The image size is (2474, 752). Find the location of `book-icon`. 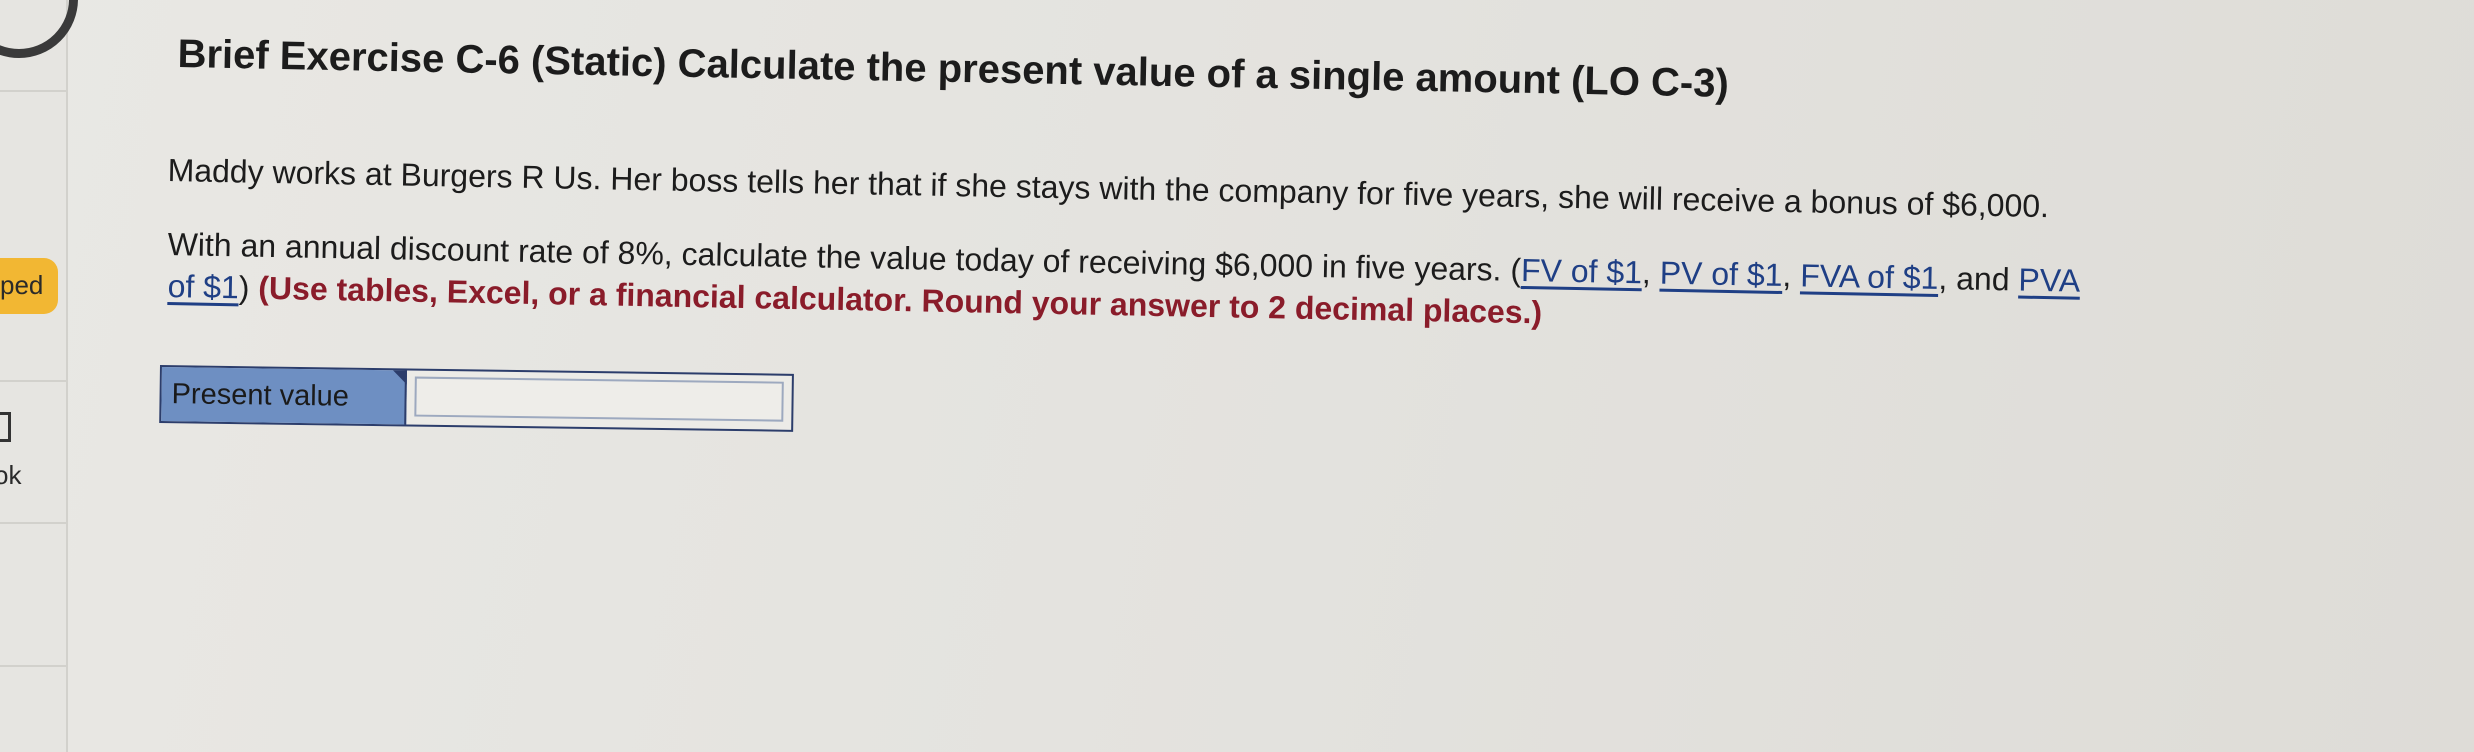

book-icon is located at coordinates (5, 427).